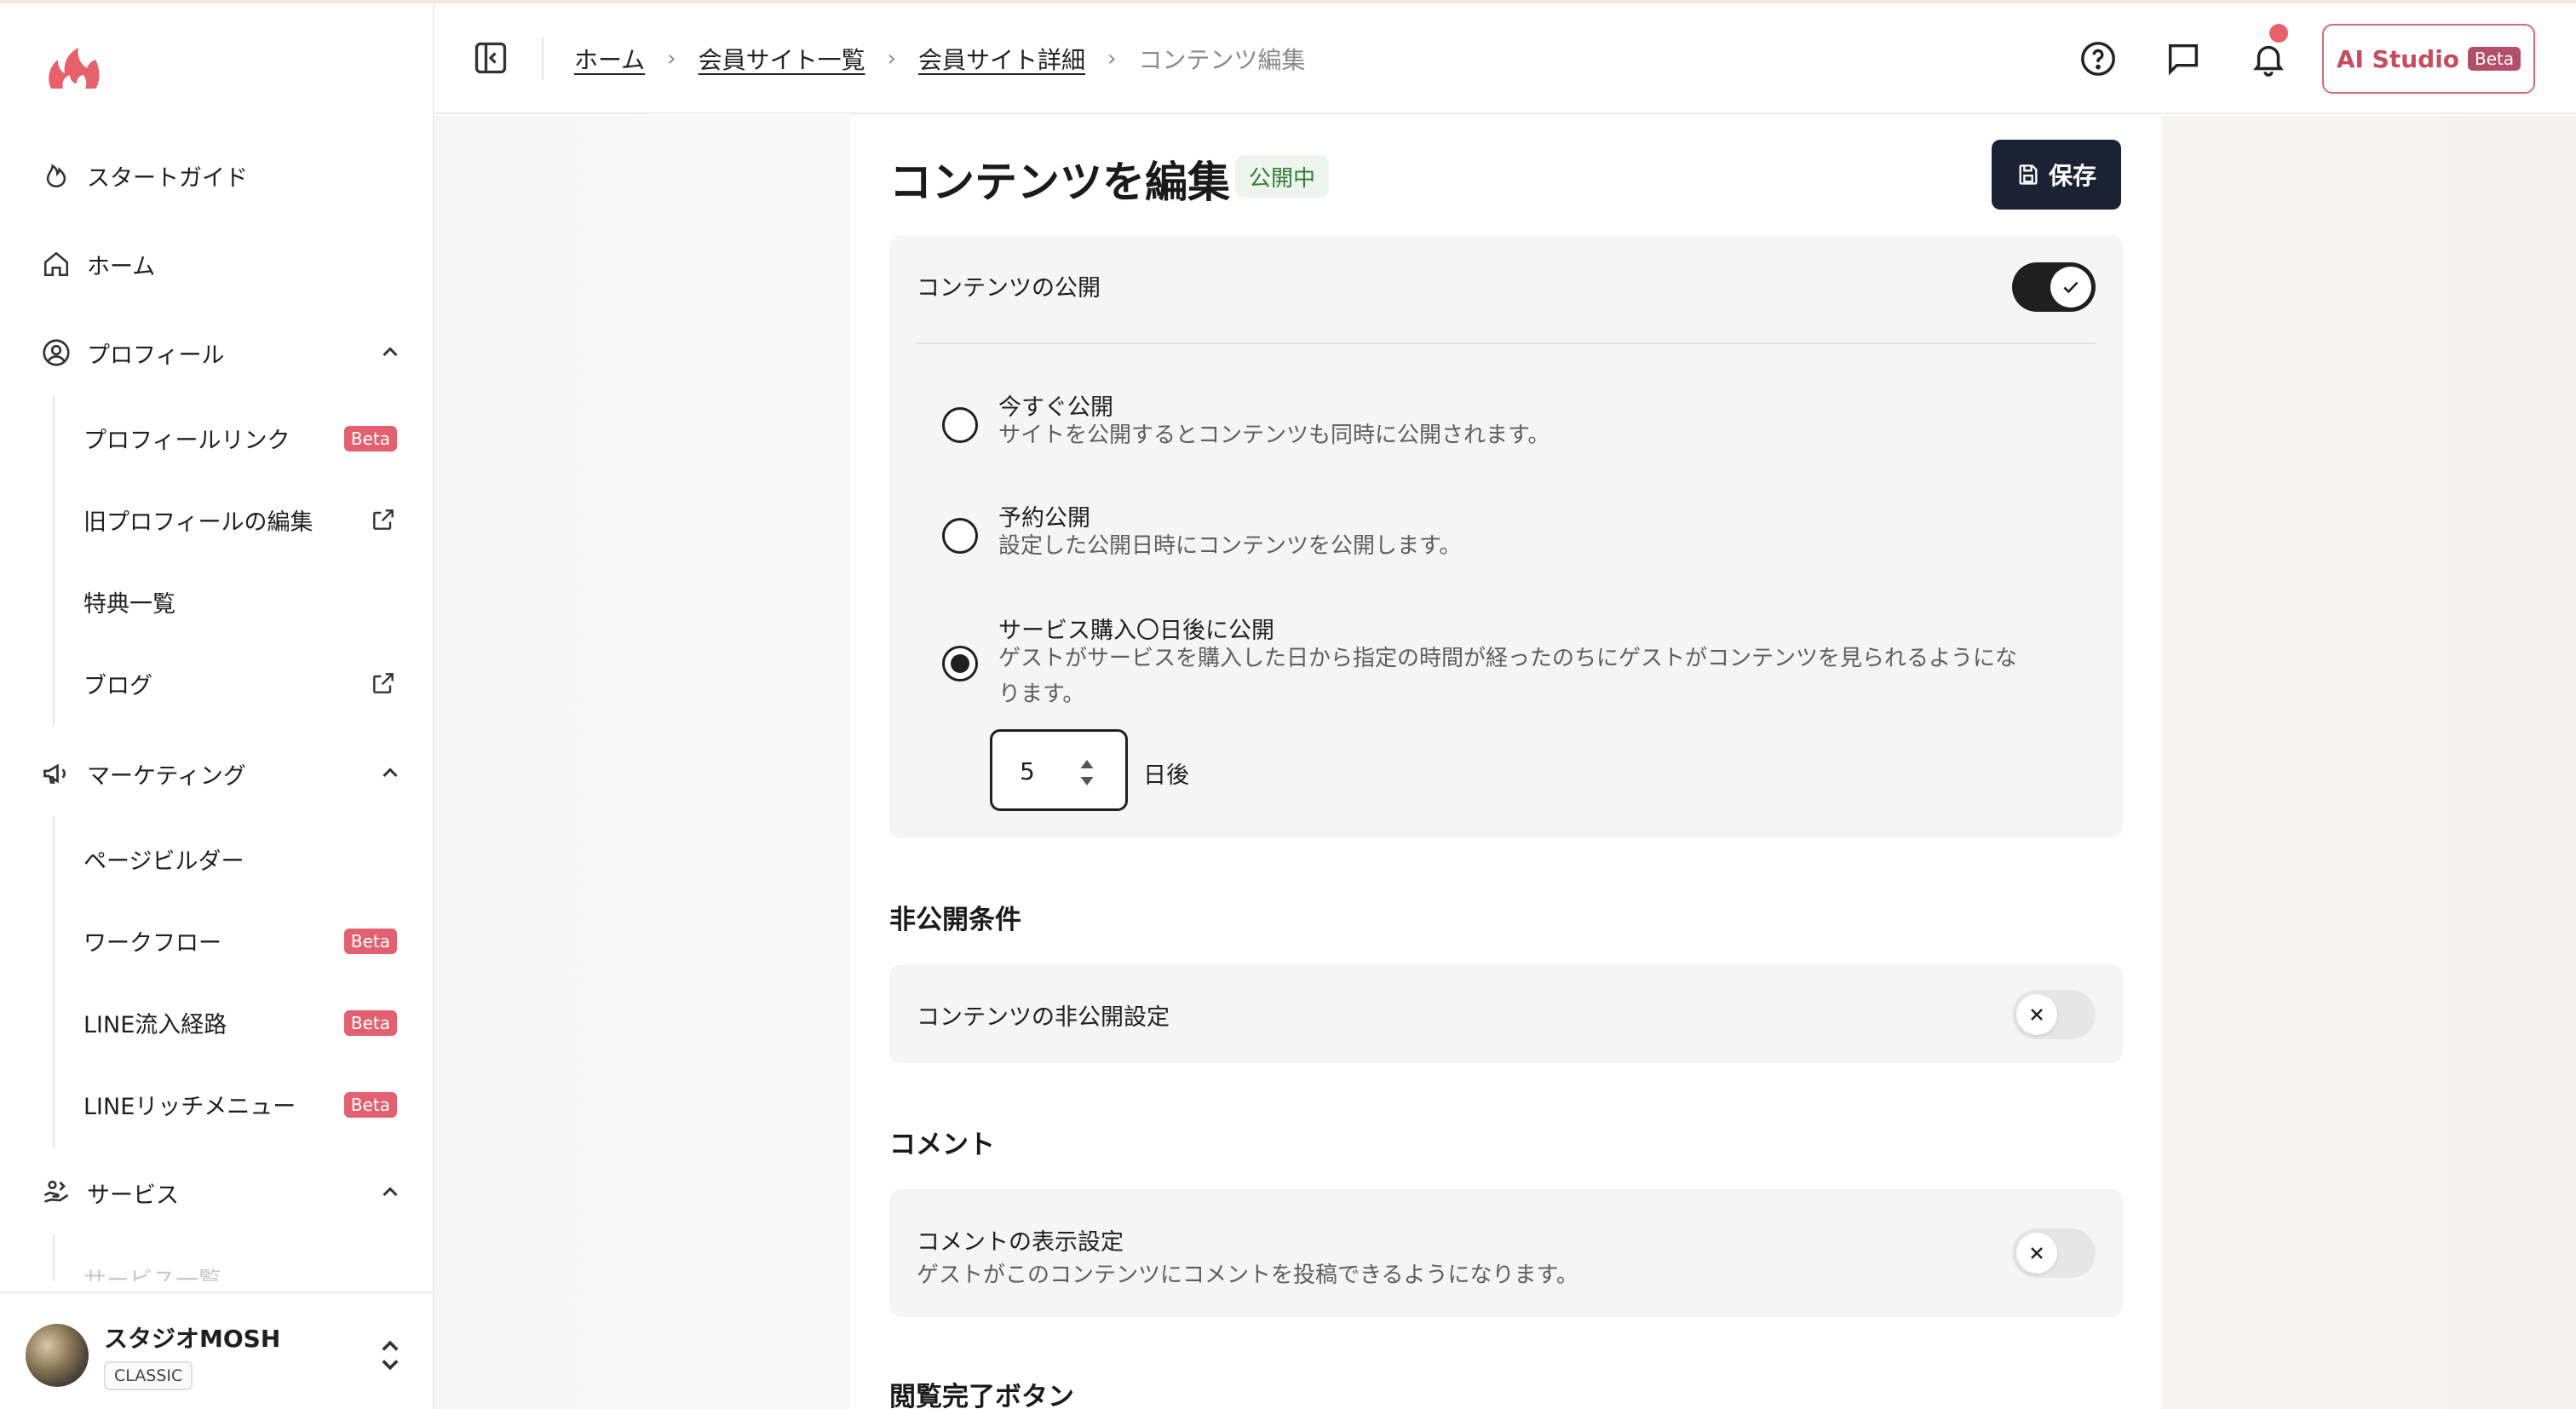  What do you see at coordinates (1028, 771) in the screenshot?
I see `days-after-value: 5` at bounding box center [1028, 771].